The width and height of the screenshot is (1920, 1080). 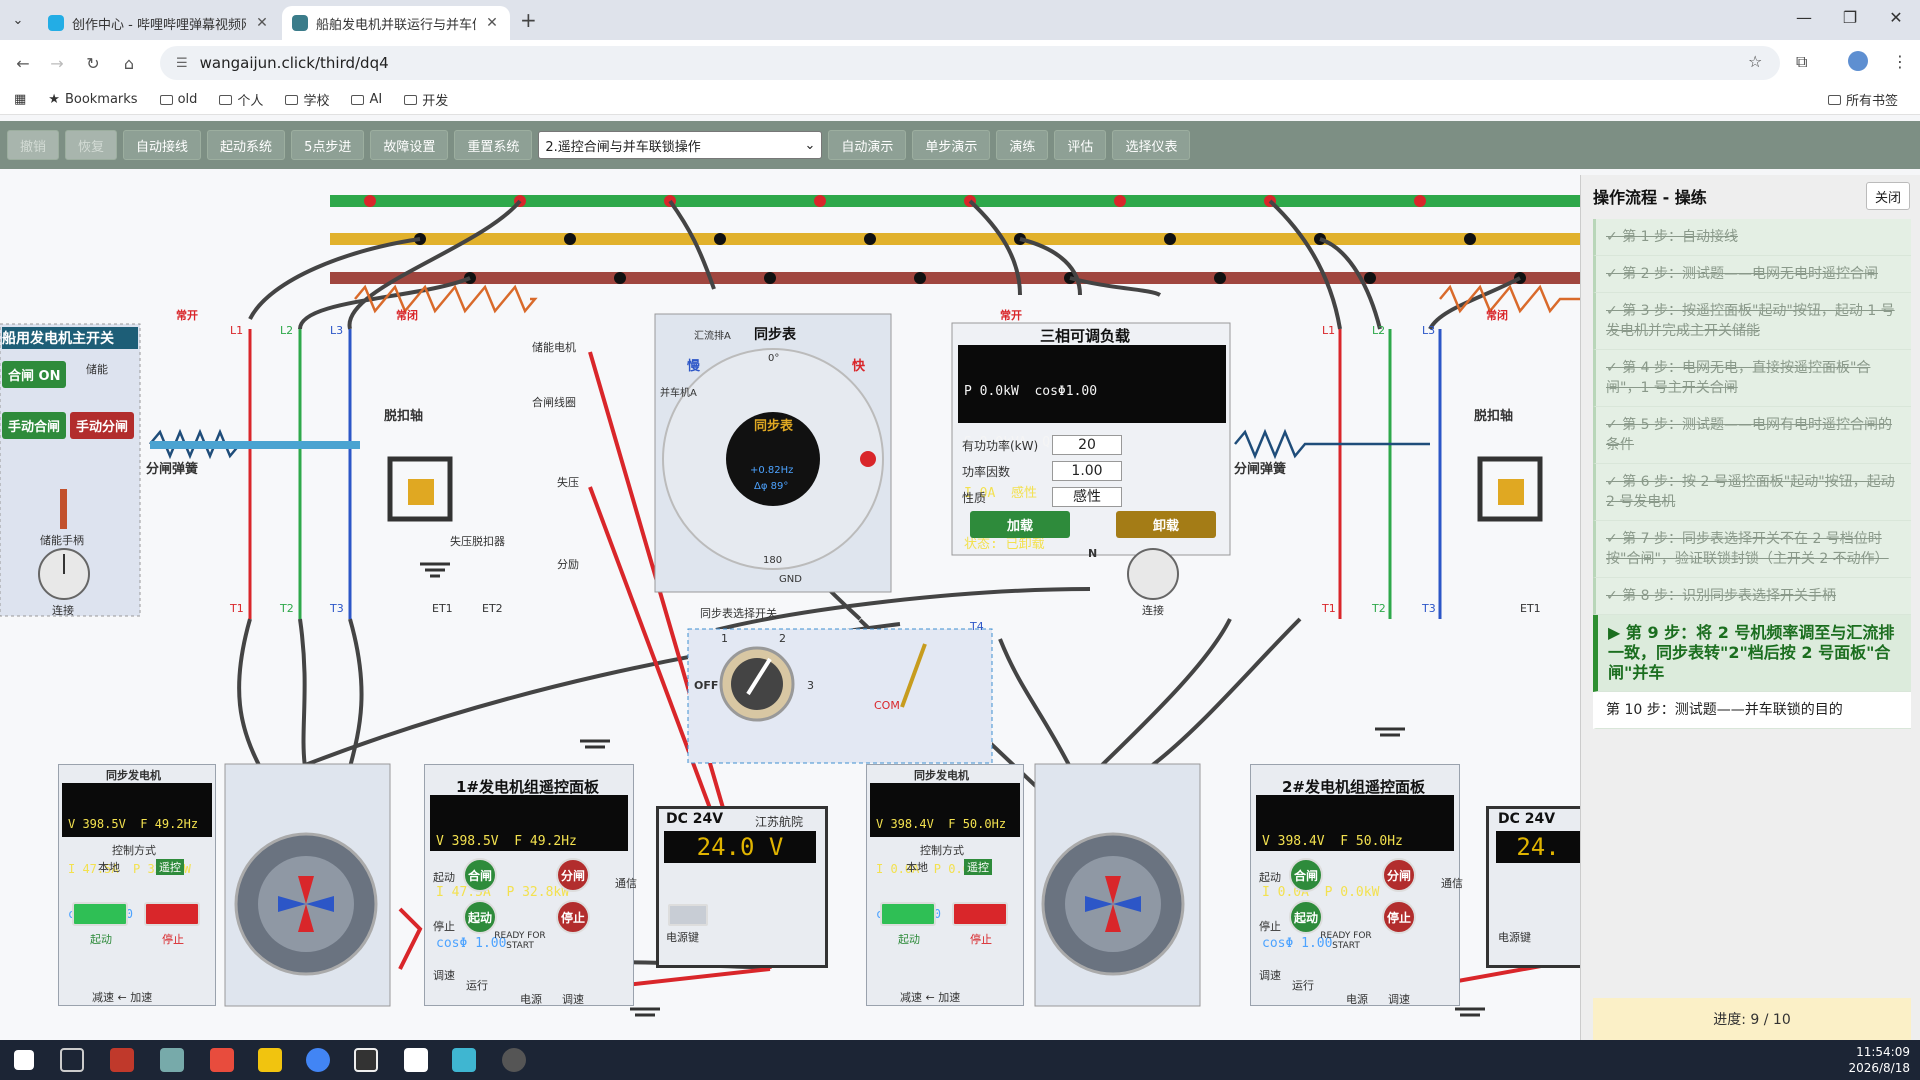 What do you see at coordinates (531, 999) in the screenshot?
I see `power-label-1: 电源` at bounding box center [531, 999].